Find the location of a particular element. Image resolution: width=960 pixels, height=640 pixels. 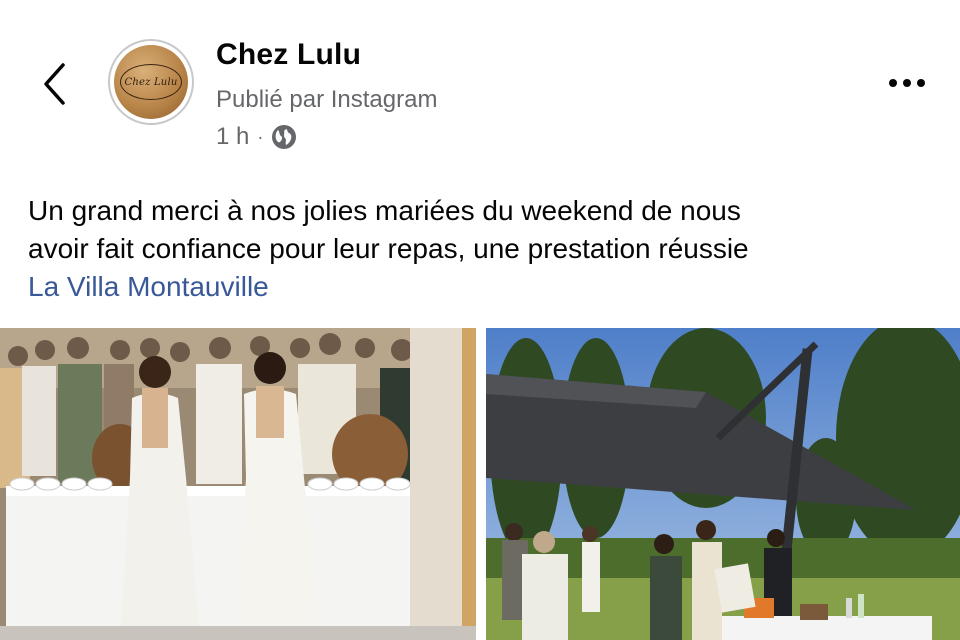

logo-oval: Chez Lulu is located at coordinates (151, 82).